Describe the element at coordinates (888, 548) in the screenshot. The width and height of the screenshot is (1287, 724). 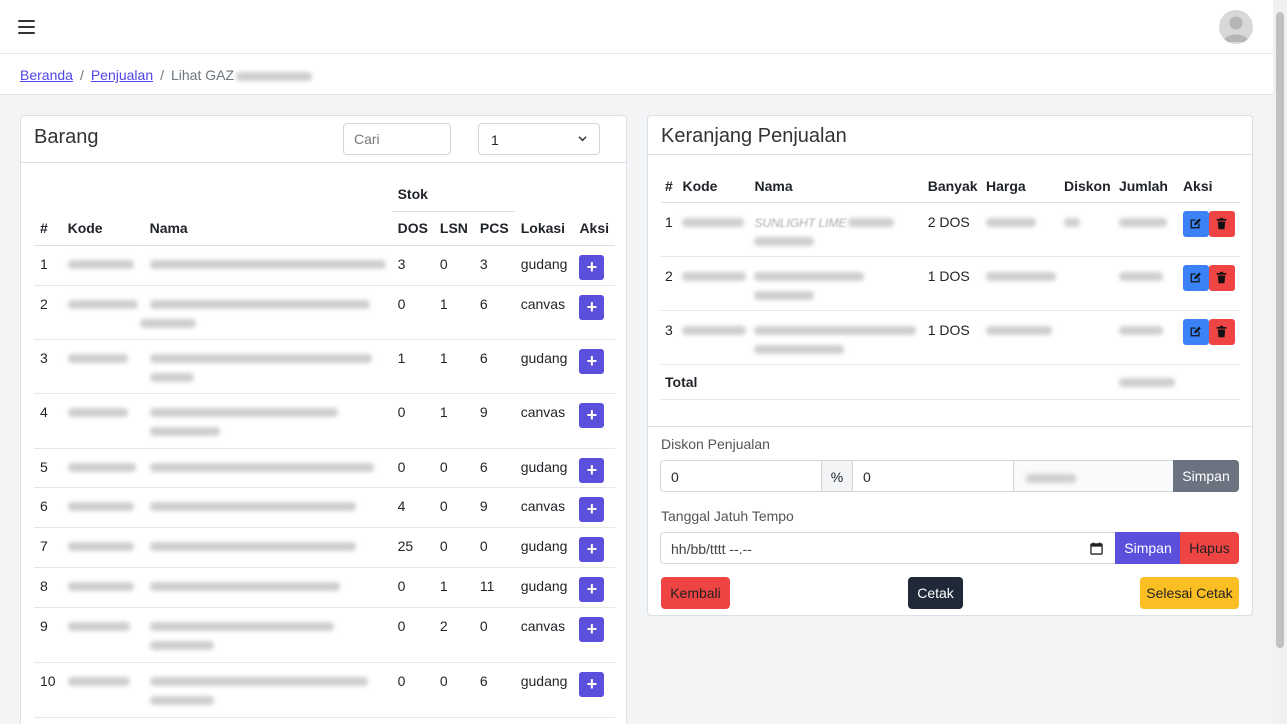
I see `tempo-date-input: hh/bb/tttt --.--` at that location.